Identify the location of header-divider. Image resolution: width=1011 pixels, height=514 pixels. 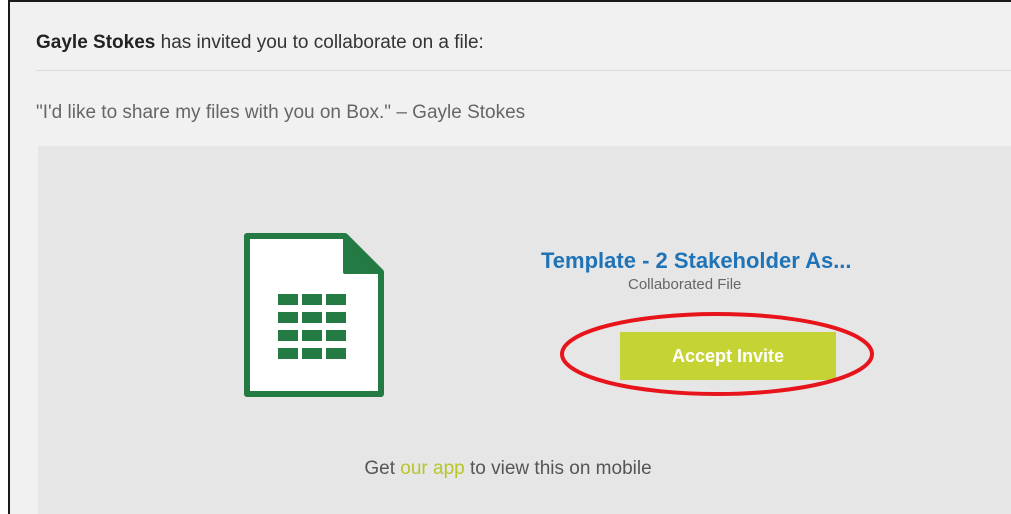
(523, 70).